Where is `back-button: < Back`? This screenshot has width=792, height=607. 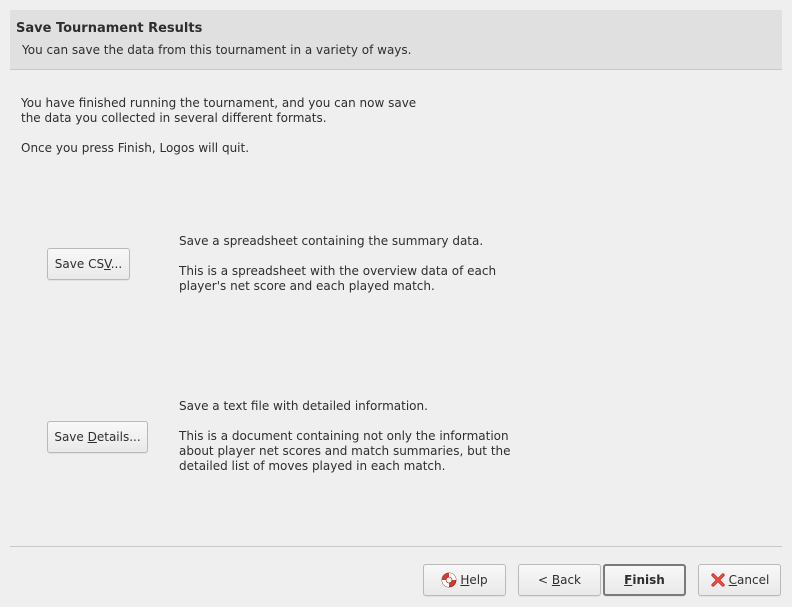 back-button: < Back is located at coordinates (559, 580).